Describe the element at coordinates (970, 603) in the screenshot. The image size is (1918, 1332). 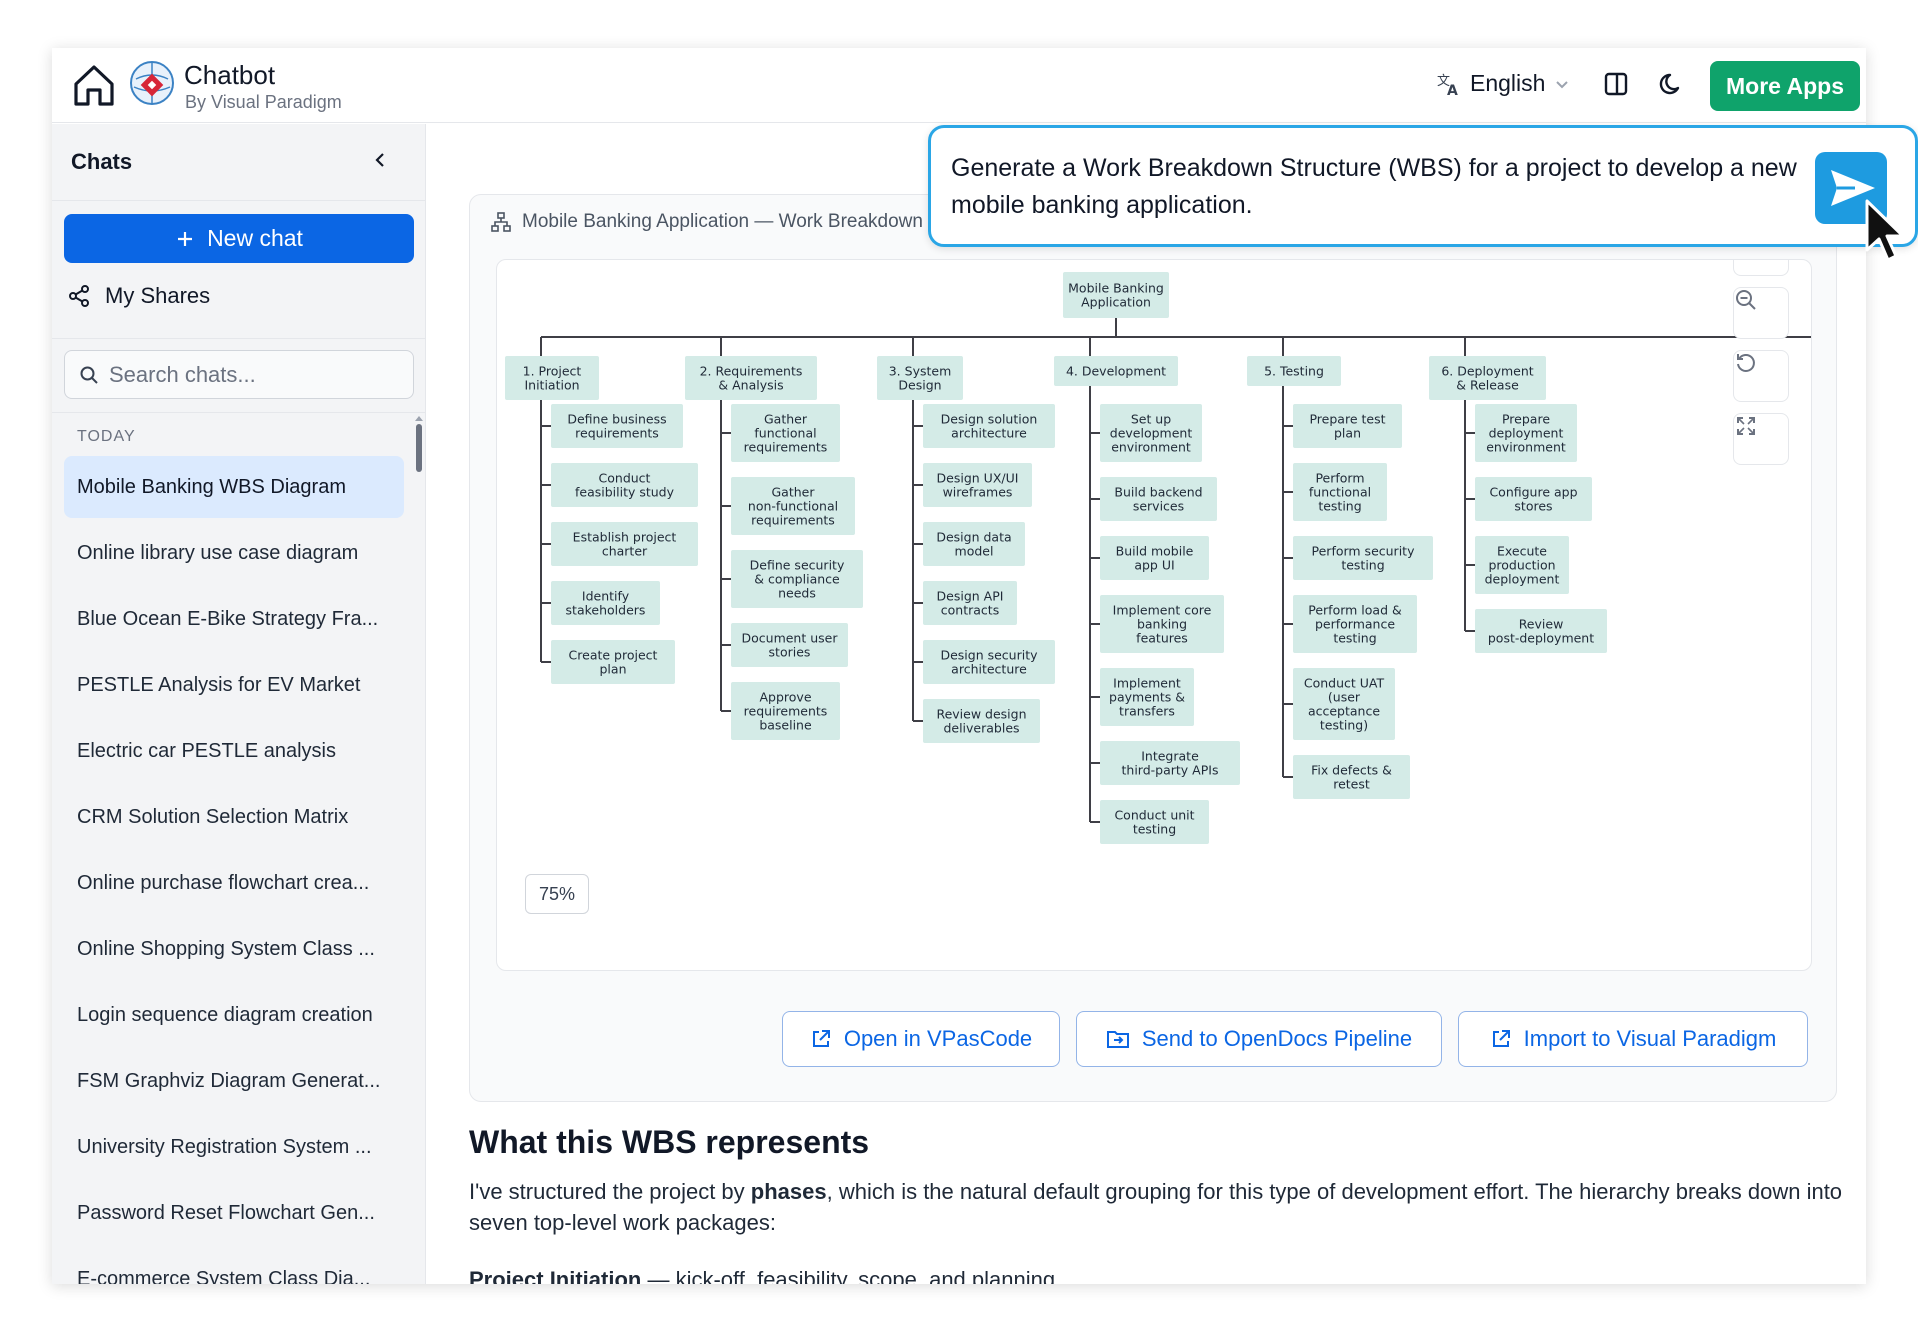
I see `wbs-task-node: Design API contracts` at that location.